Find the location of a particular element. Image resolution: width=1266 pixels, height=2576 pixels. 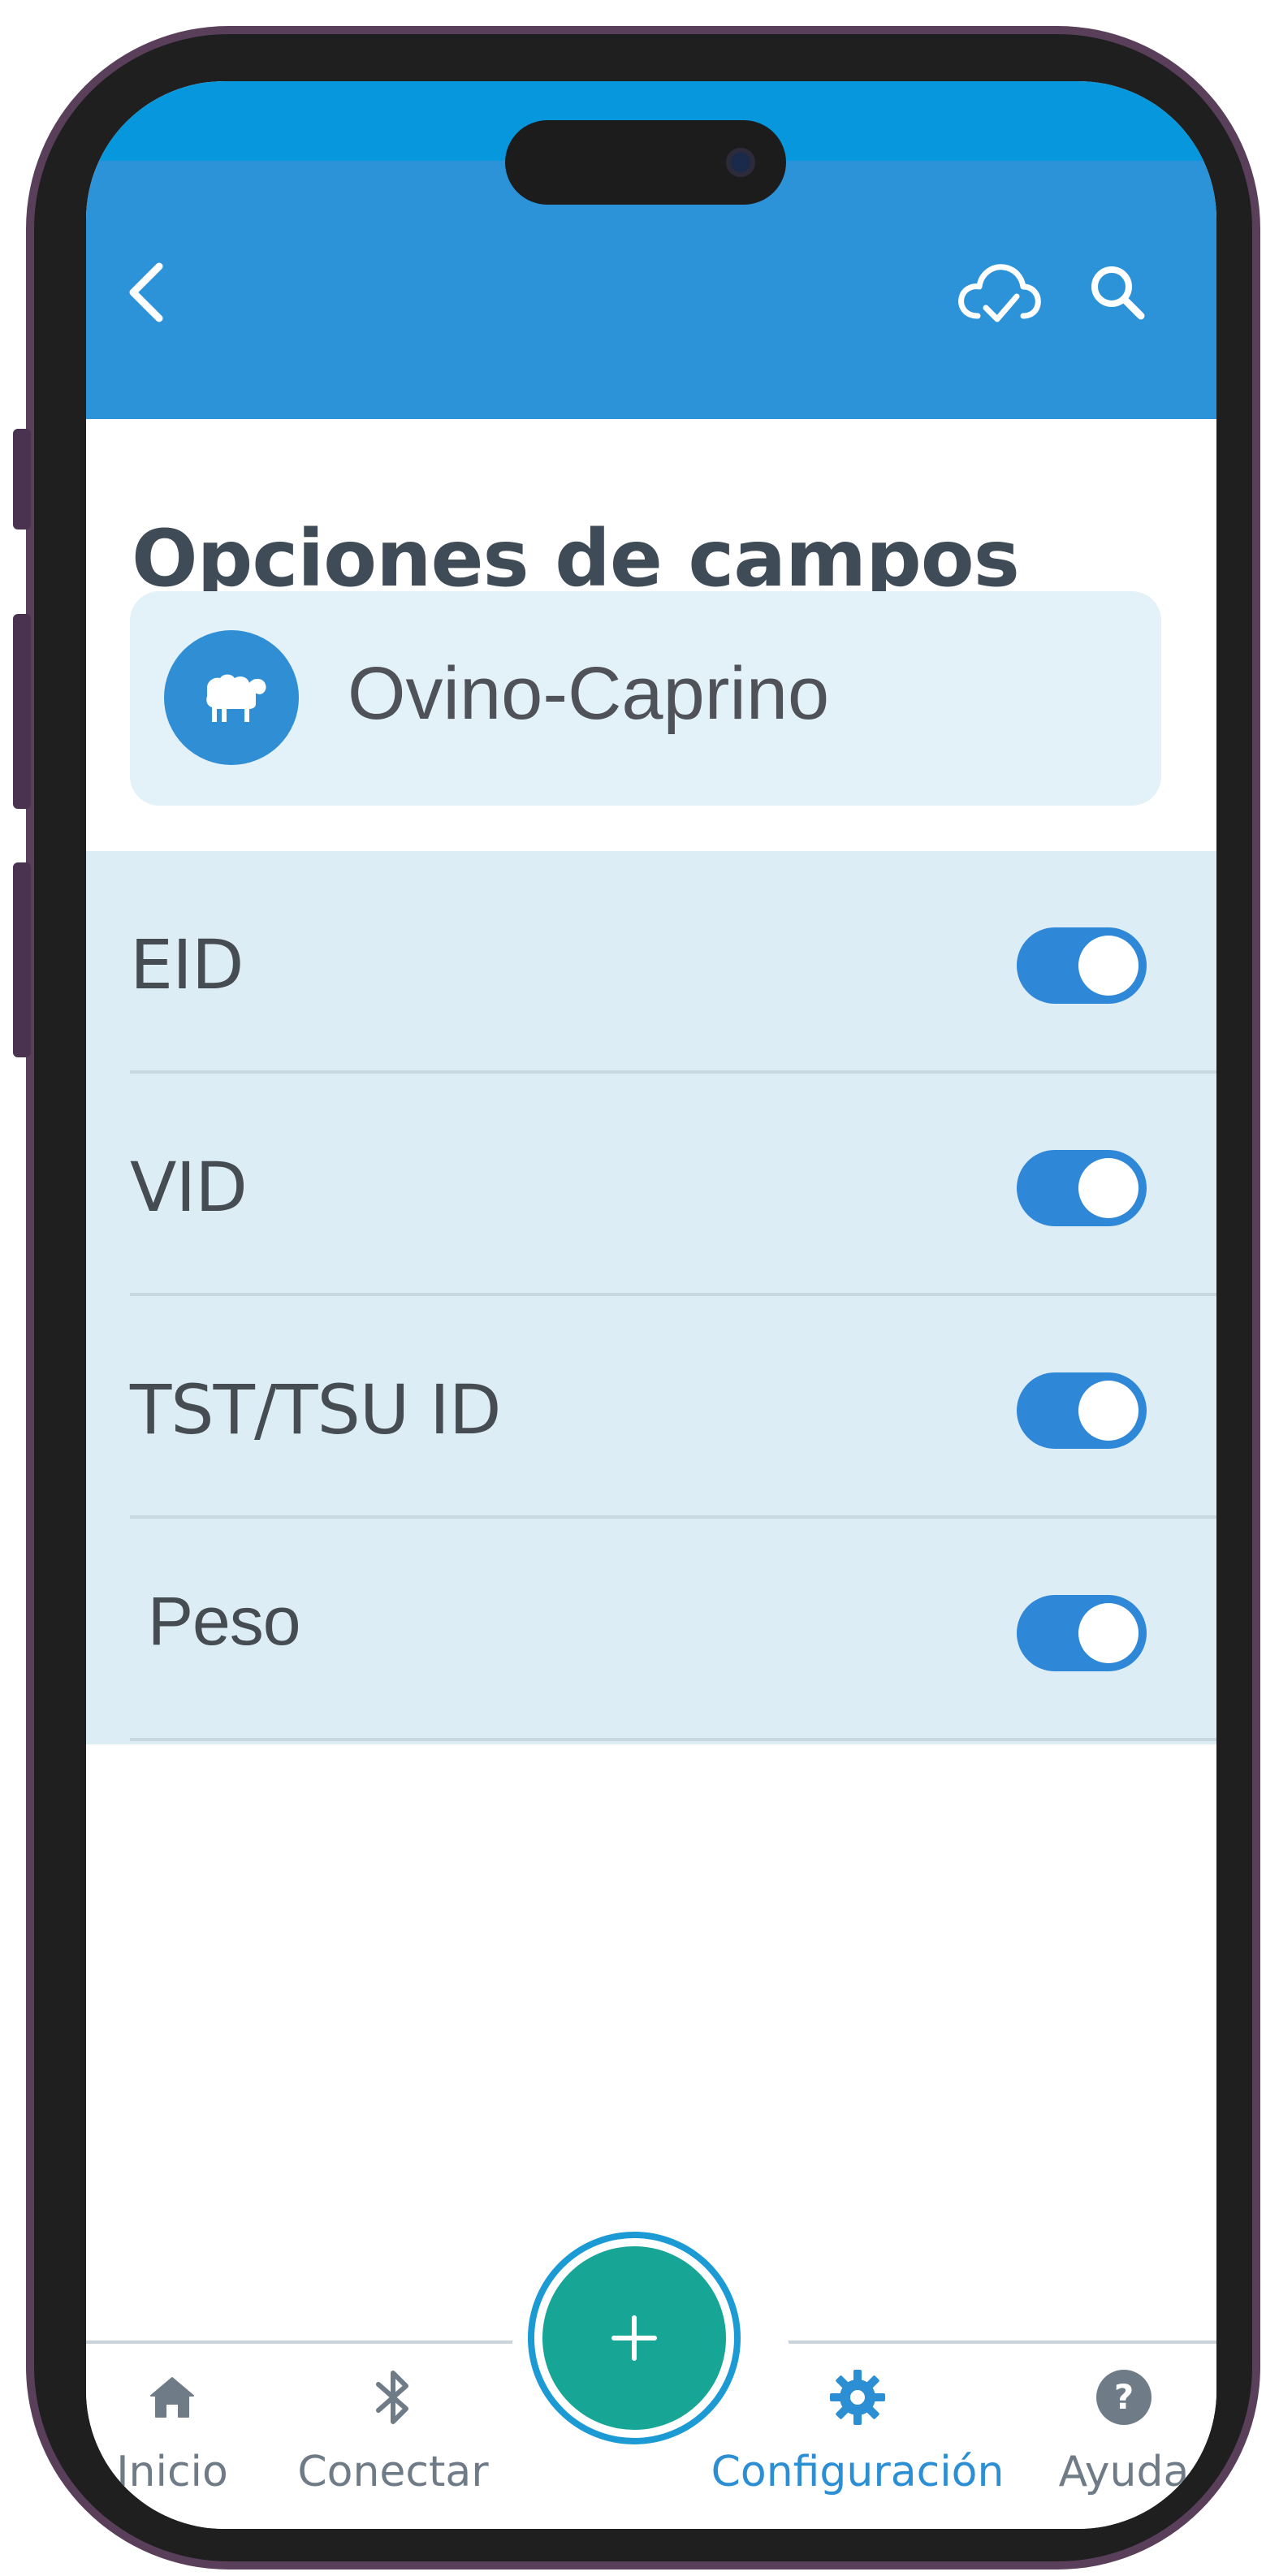

nav-item-ayuda: ? Ayuda is located at coordinates (1124, 2429).